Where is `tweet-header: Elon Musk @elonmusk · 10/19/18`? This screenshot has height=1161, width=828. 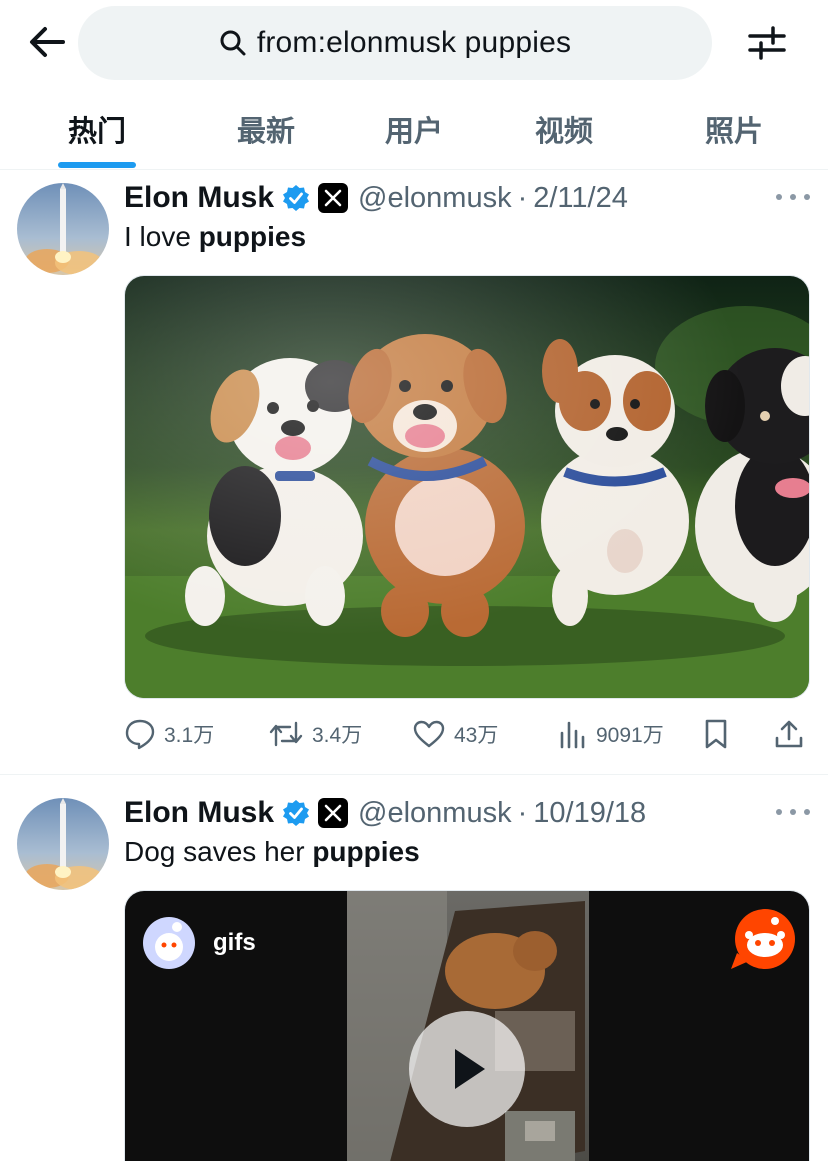 tweet-header: Elon Musk @elonmusk · 10/19/18 is located at coordinates (385, 813).